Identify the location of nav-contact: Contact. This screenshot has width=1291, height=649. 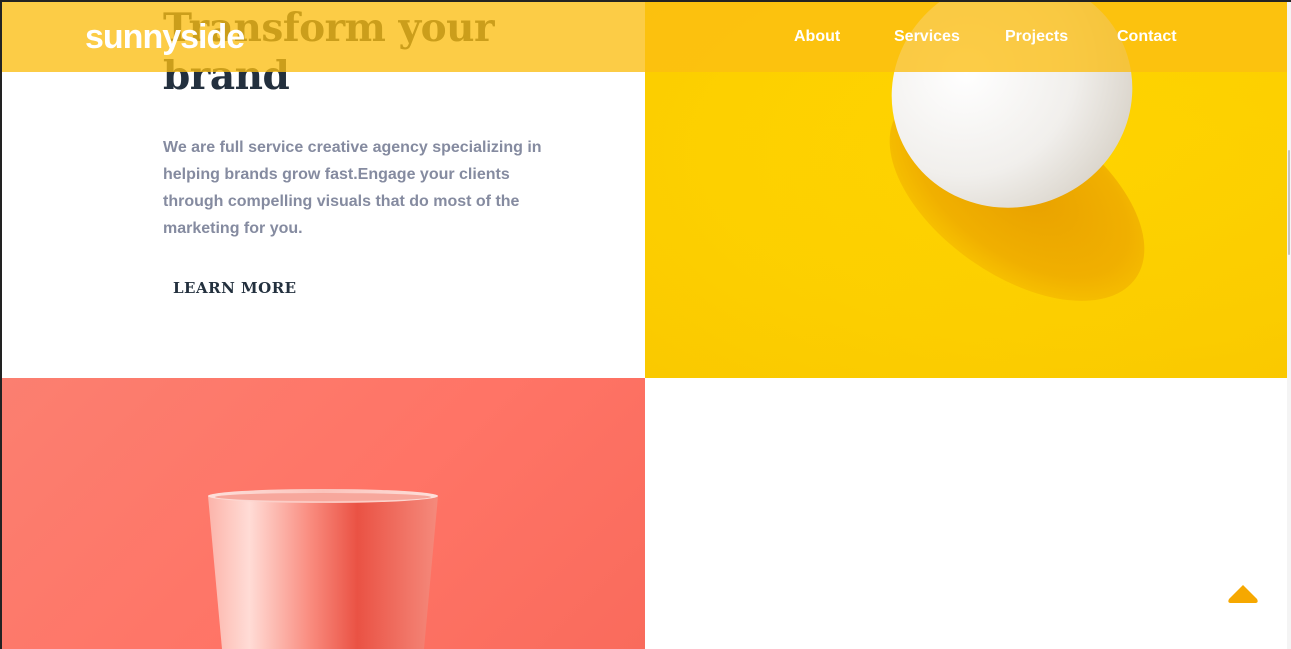
(1147, 37).